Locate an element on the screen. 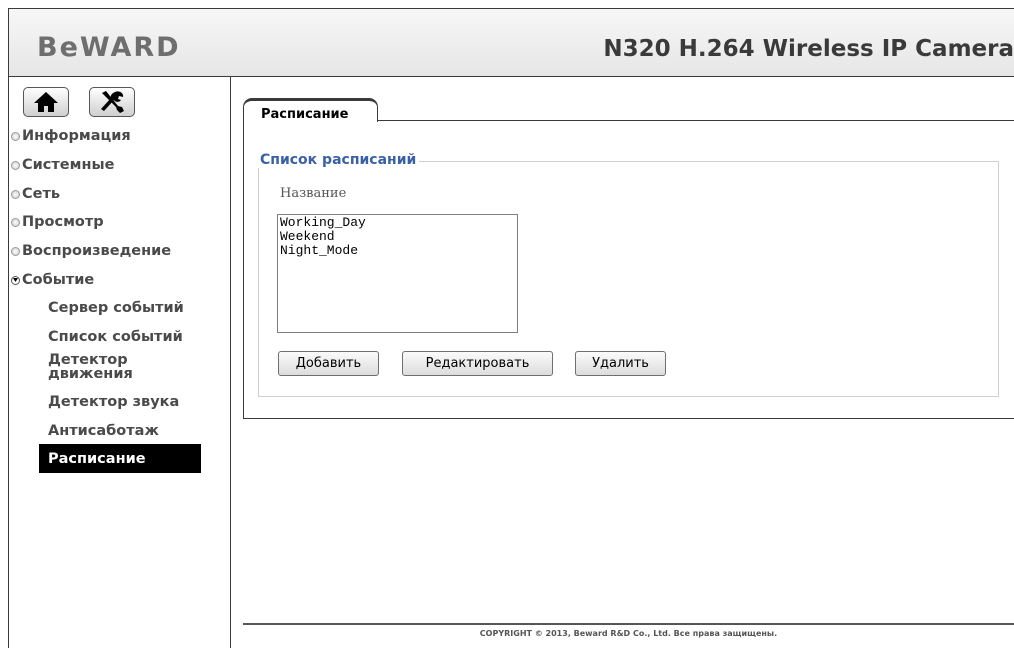 The width and height of the screenshot is (1014, 648). nav-item-info: Информация is located at coordinates (71, 136).